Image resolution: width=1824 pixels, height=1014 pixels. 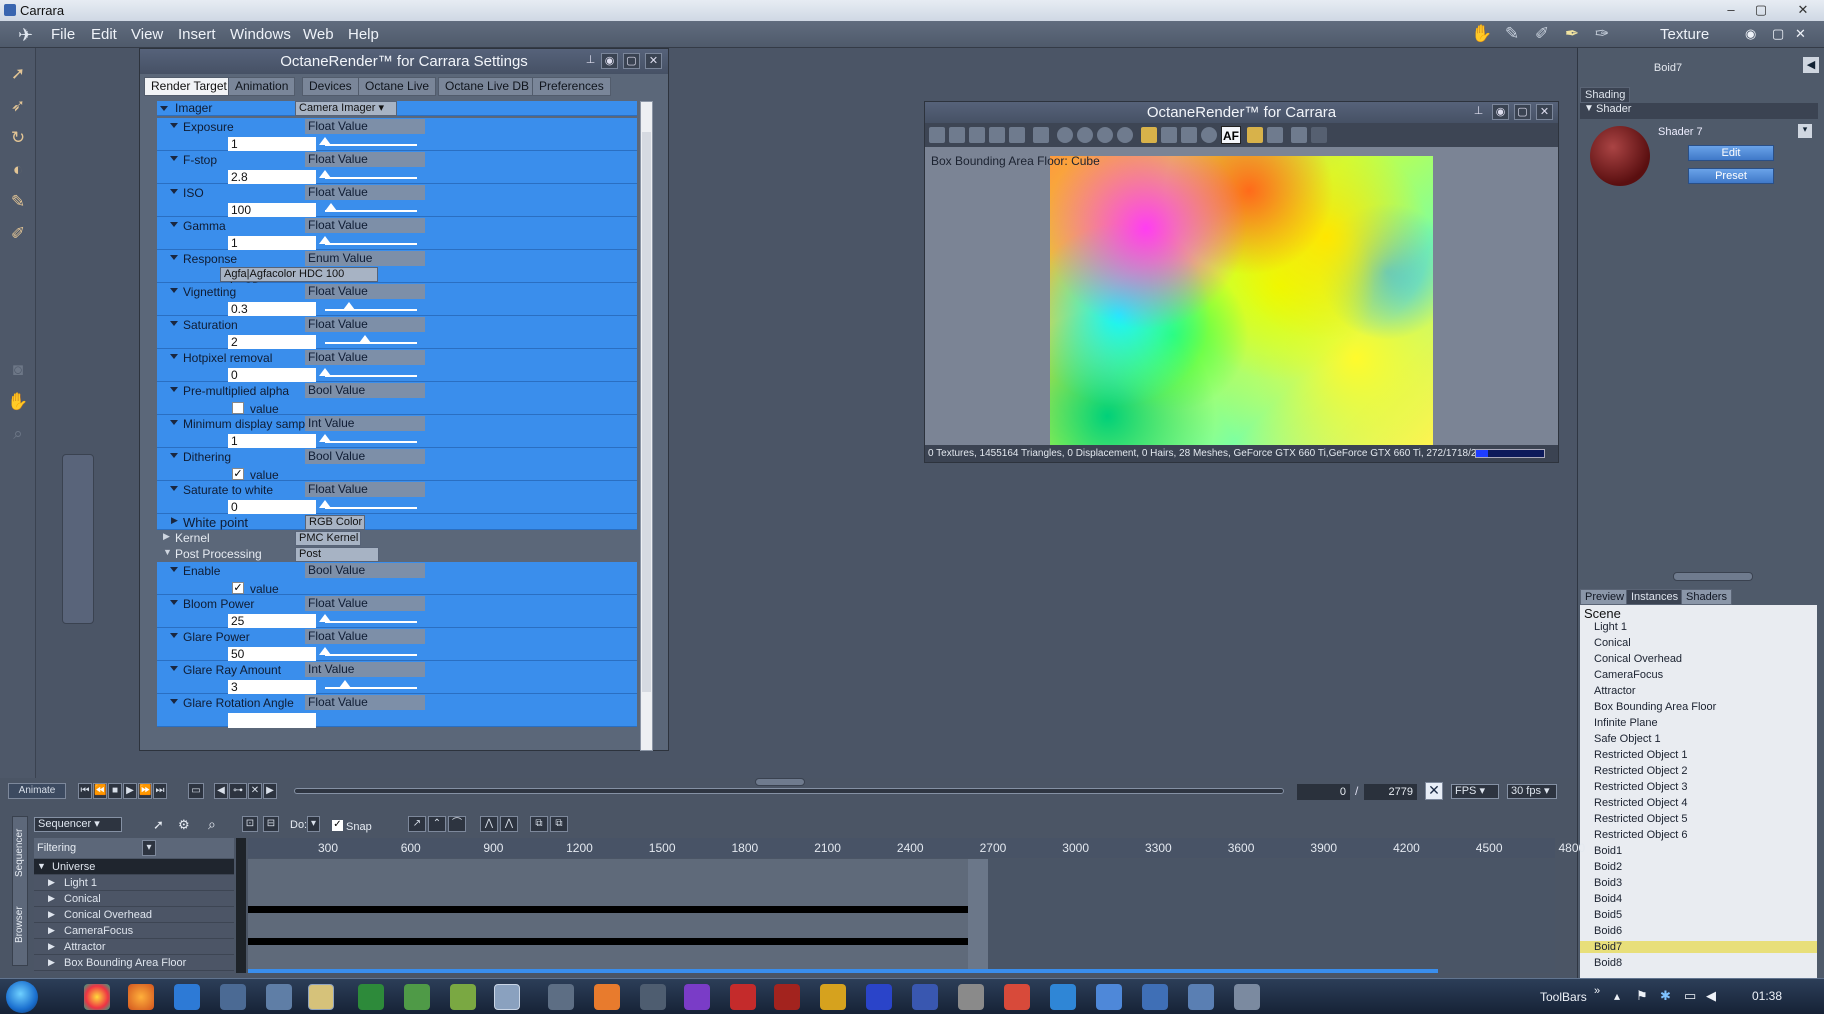 What do you see at coordinates (158, 825) in the screenshot?
I see `pointer-tool-icon: ➚` at bounding box center [158, 825].